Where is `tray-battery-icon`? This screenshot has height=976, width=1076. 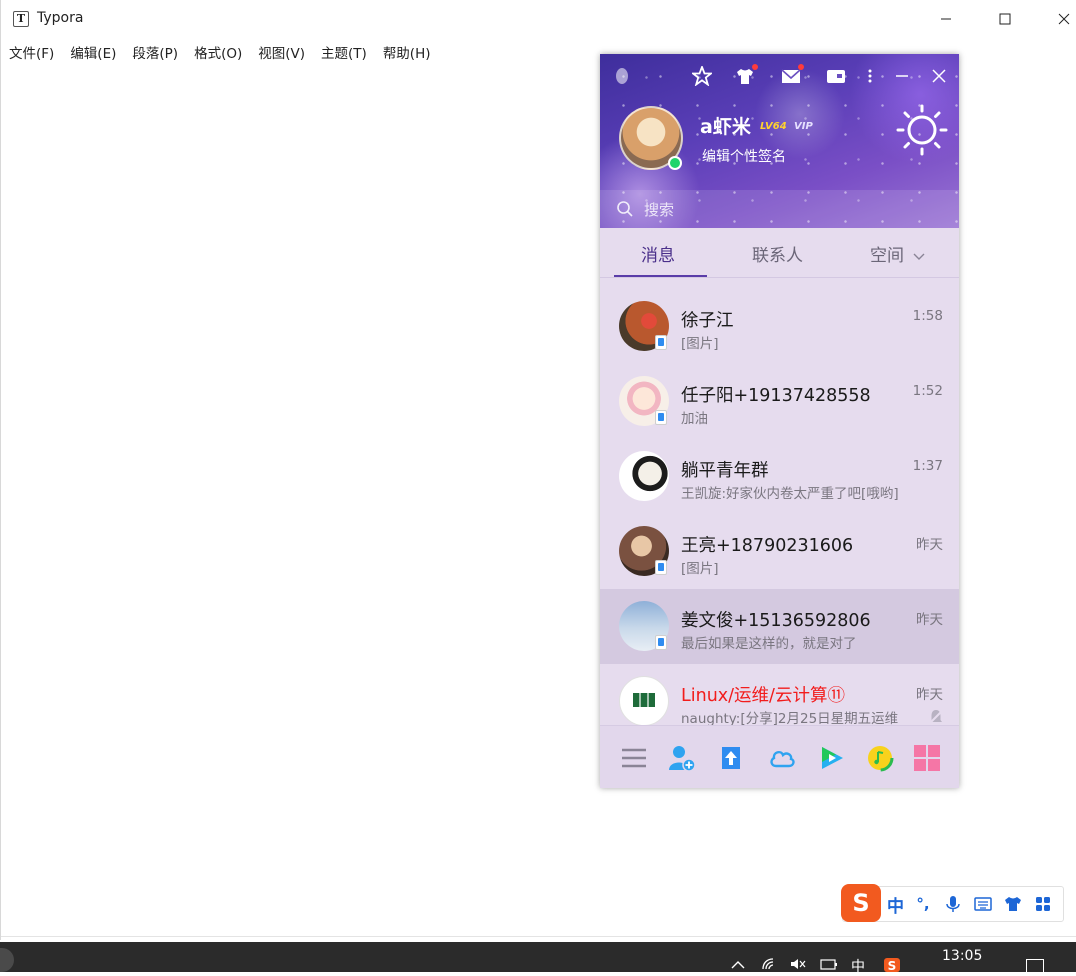
tray-battery-icon is located at coordinates (828, 965).